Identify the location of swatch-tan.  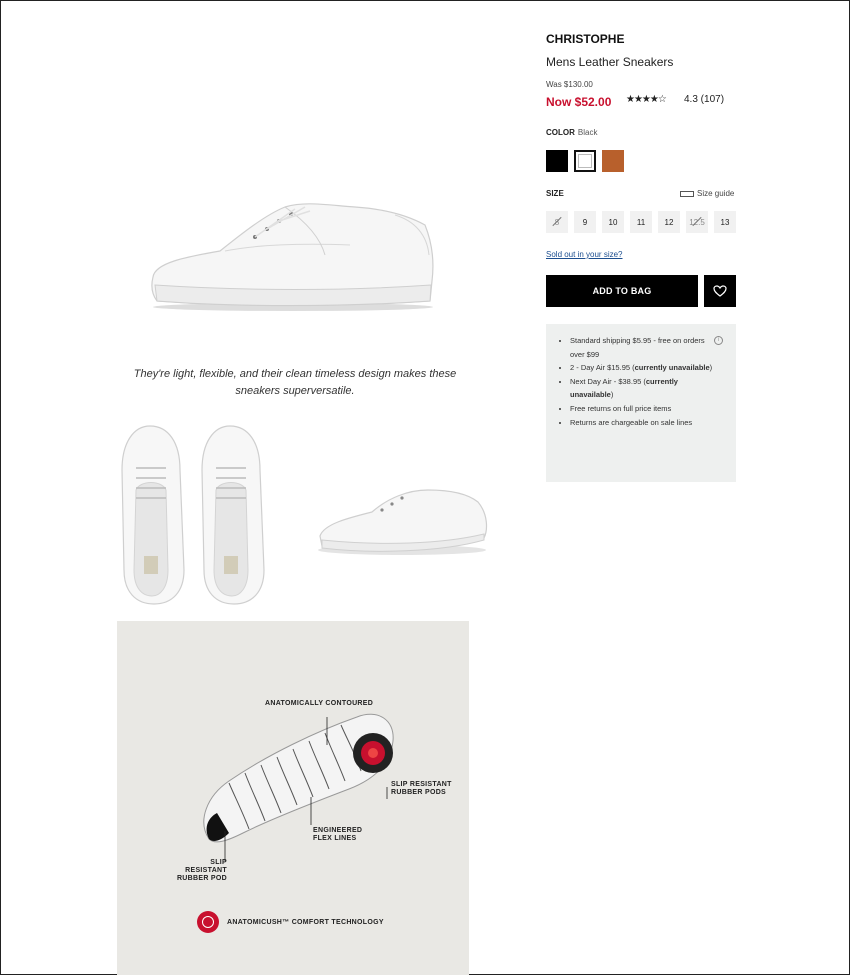
(613, 161).